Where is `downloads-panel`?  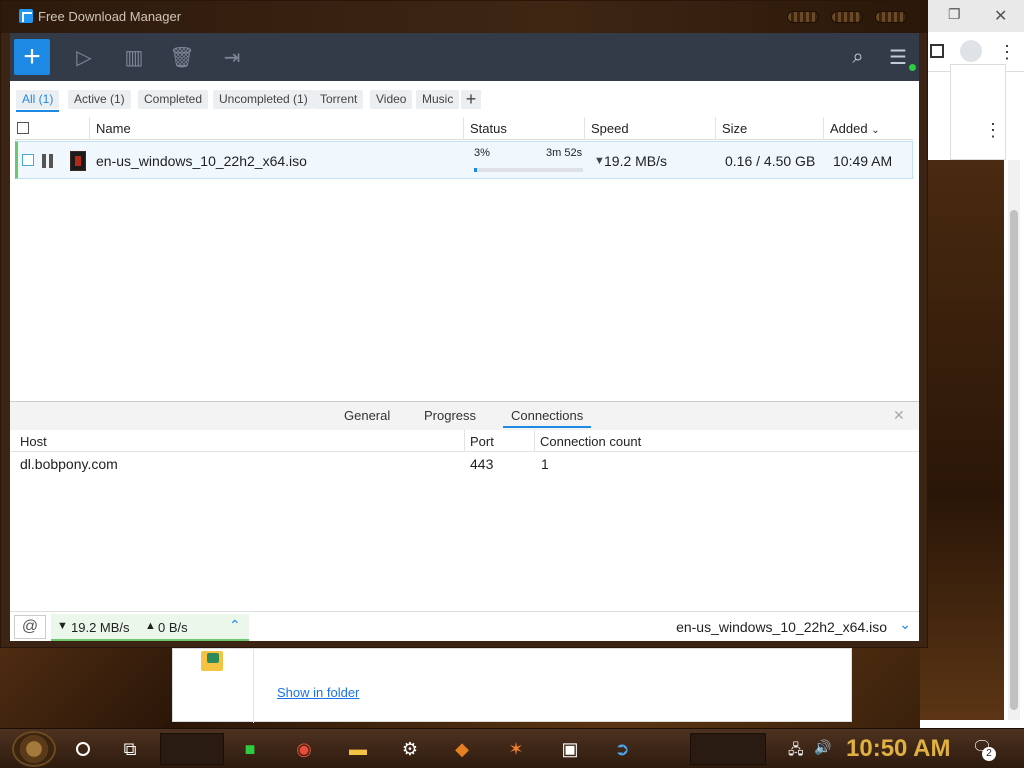
downloads-panel is located at coordinates (978, 112).